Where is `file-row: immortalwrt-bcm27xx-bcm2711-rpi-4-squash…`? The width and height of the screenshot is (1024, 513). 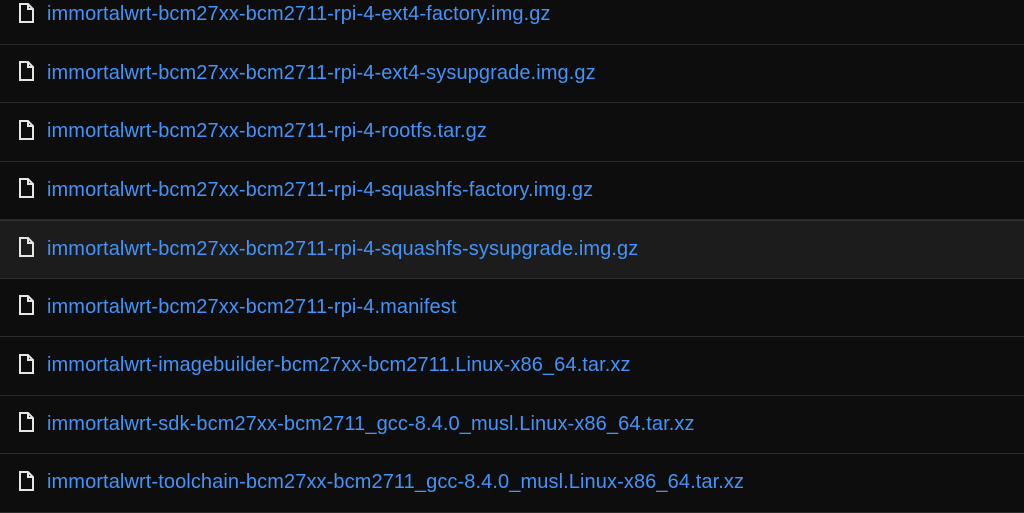
file-row: immortalwrt-bcm27xx-bcm2711-rpi-4-squash… is located at coordinates (512, 191).